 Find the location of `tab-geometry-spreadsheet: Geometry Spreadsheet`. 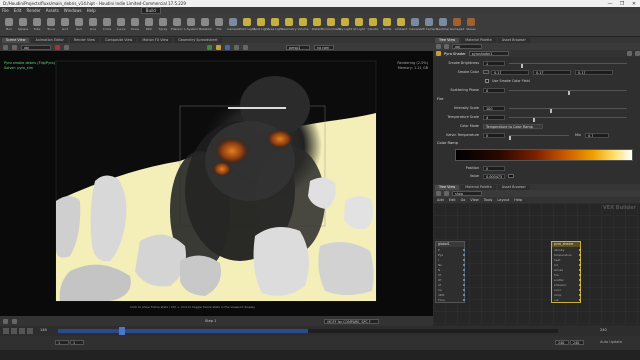

tab-geometry-spreadsheet: Geometry Spreadsheet is located at coordinates (198, 40).